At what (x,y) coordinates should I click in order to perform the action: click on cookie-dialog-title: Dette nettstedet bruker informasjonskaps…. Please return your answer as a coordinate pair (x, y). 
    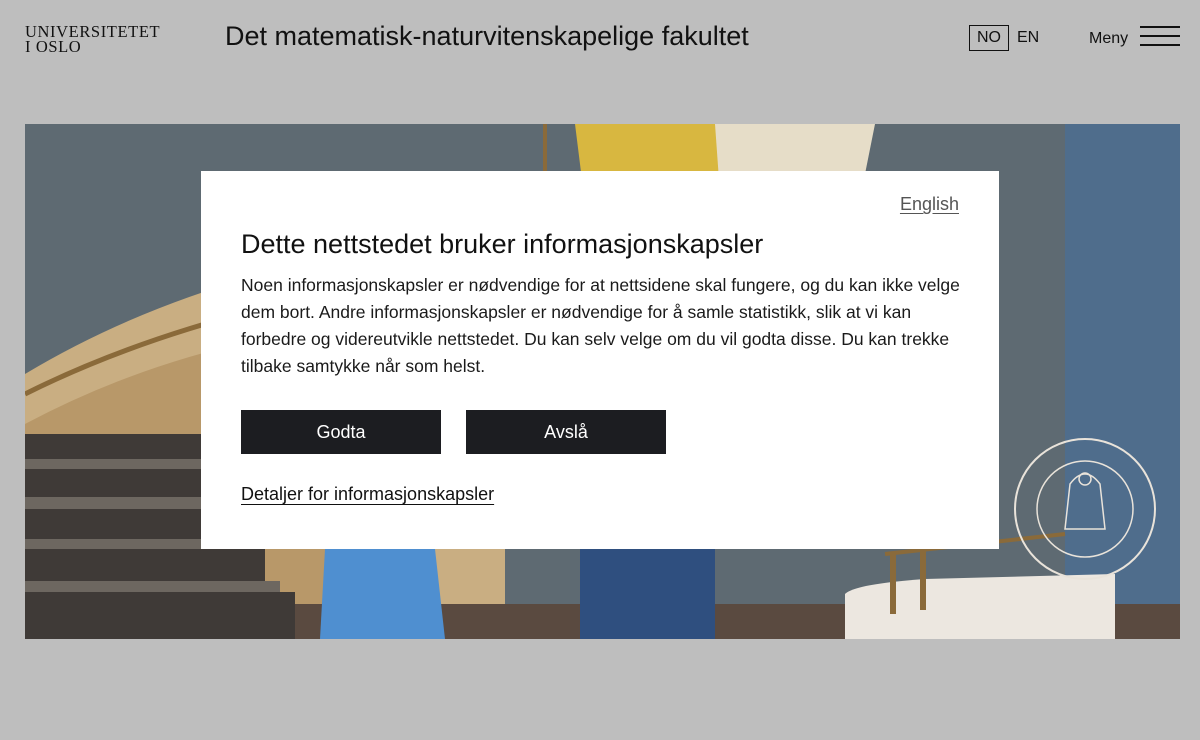
    Looking at the image, I should click on (502, 244).